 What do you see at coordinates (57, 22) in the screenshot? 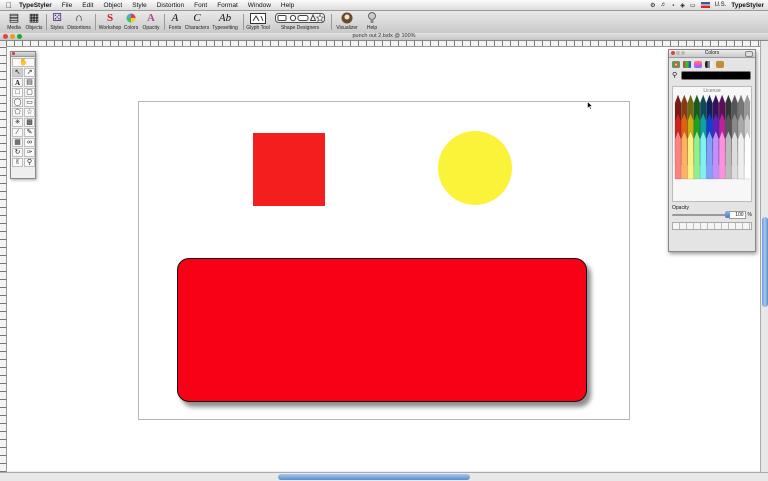
I see `toolbar-styles-button: ⚄ Styles` at bounding box center [57, 22].